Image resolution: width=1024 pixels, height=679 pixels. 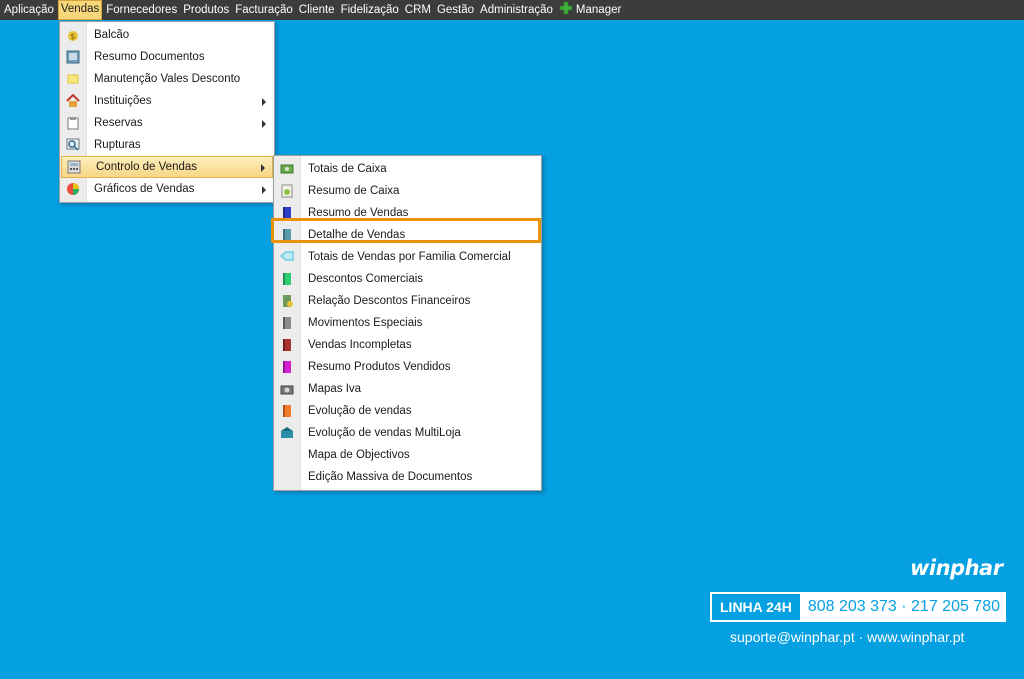 What do you see at coordinates (73, 189) in the screenshot?
I see `pie-chart-icon` at bounding box center [73, 189].